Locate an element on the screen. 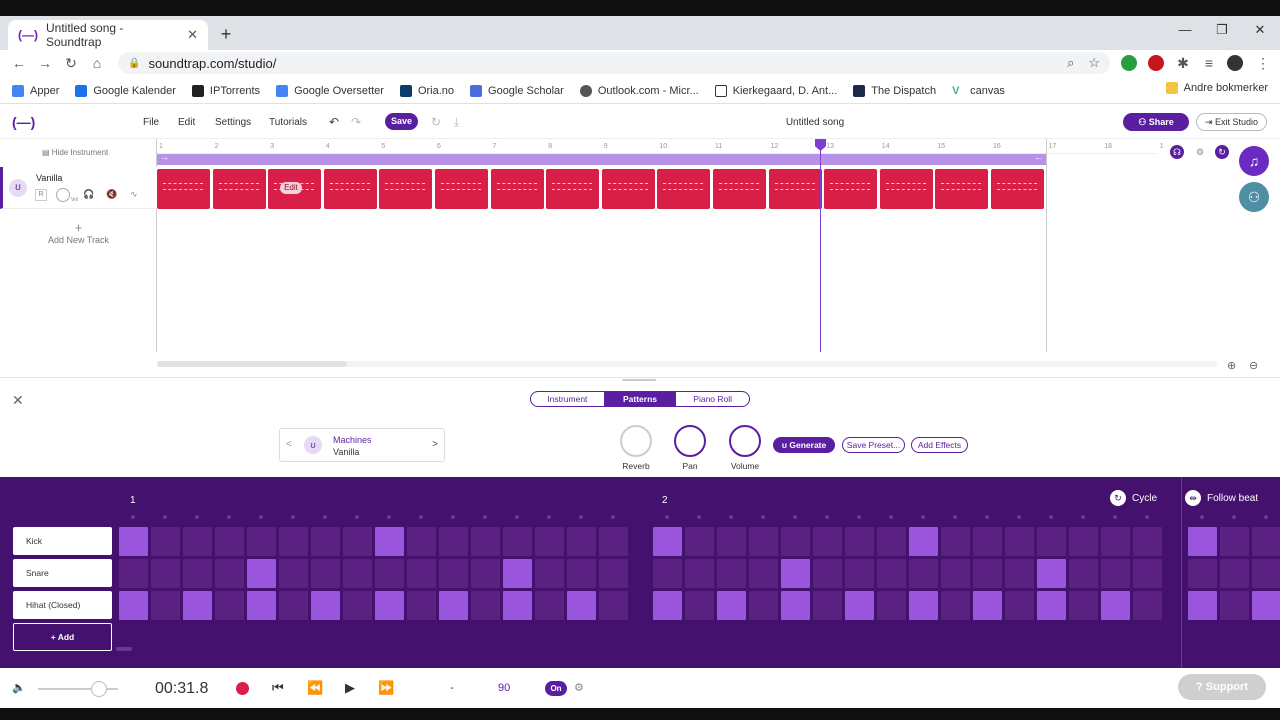 The height and width of the screenshot is (720, 1280). generate-button: ʊ Generate is located at coordinates (804, 445).